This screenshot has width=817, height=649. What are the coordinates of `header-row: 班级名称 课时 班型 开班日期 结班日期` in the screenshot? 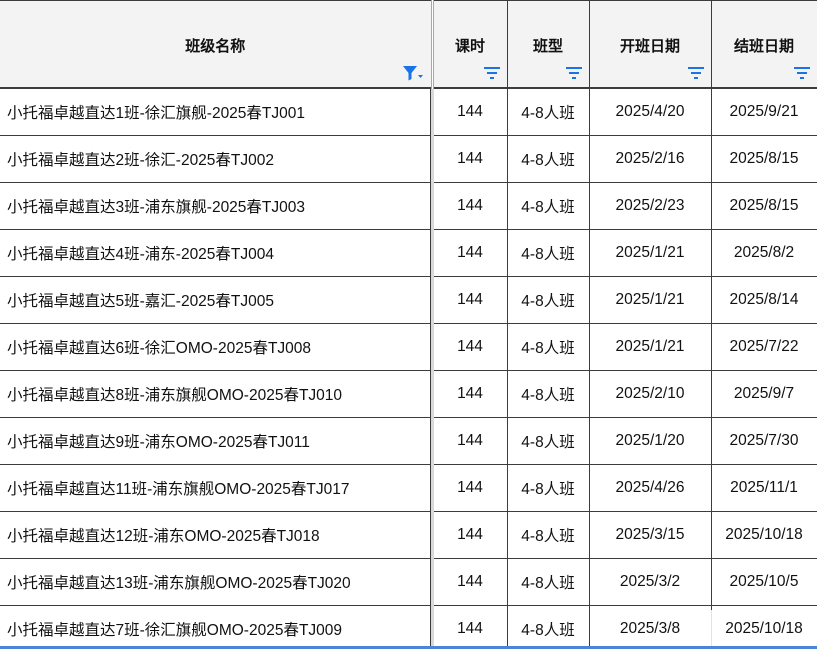 It's located at (408, 44).